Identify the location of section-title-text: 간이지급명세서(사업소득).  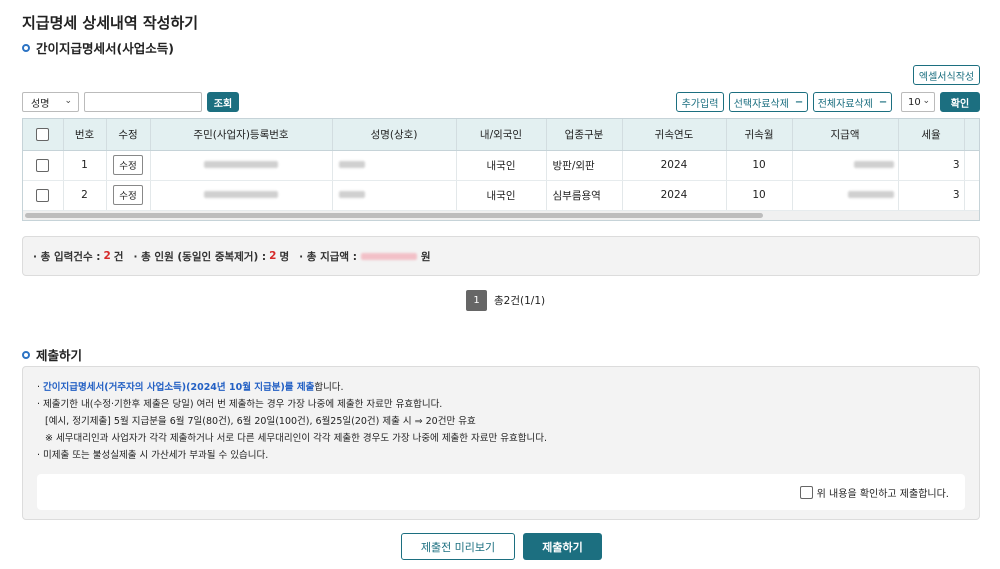
(105, 48).